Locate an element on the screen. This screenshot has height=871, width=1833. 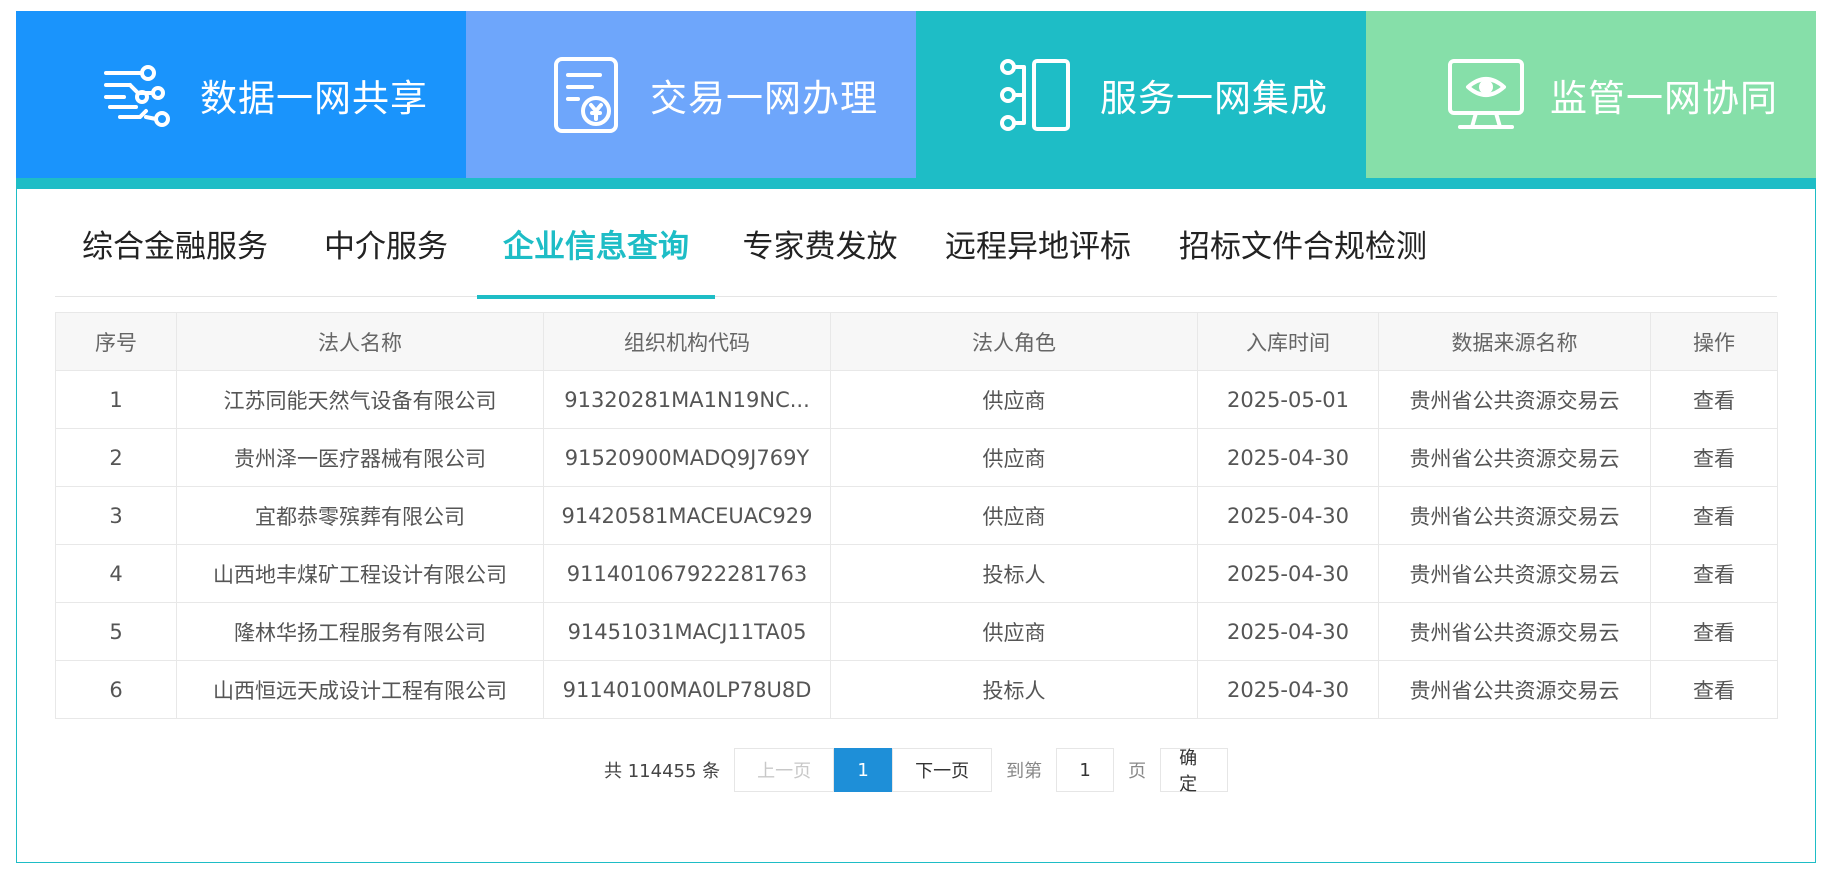
banner-label: 服务一网集成 is located at coordinates (1214, 98).